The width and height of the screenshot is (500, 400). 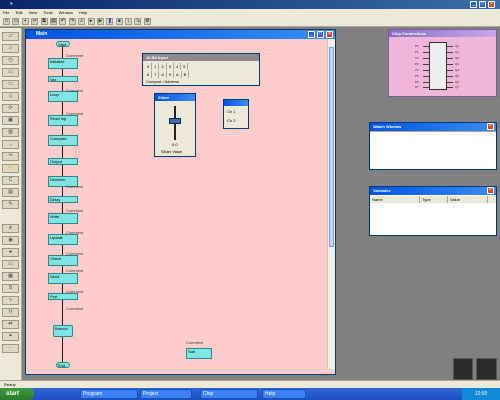 I want to click on doc-maximize-icon: □, so click(x=320, y=34).